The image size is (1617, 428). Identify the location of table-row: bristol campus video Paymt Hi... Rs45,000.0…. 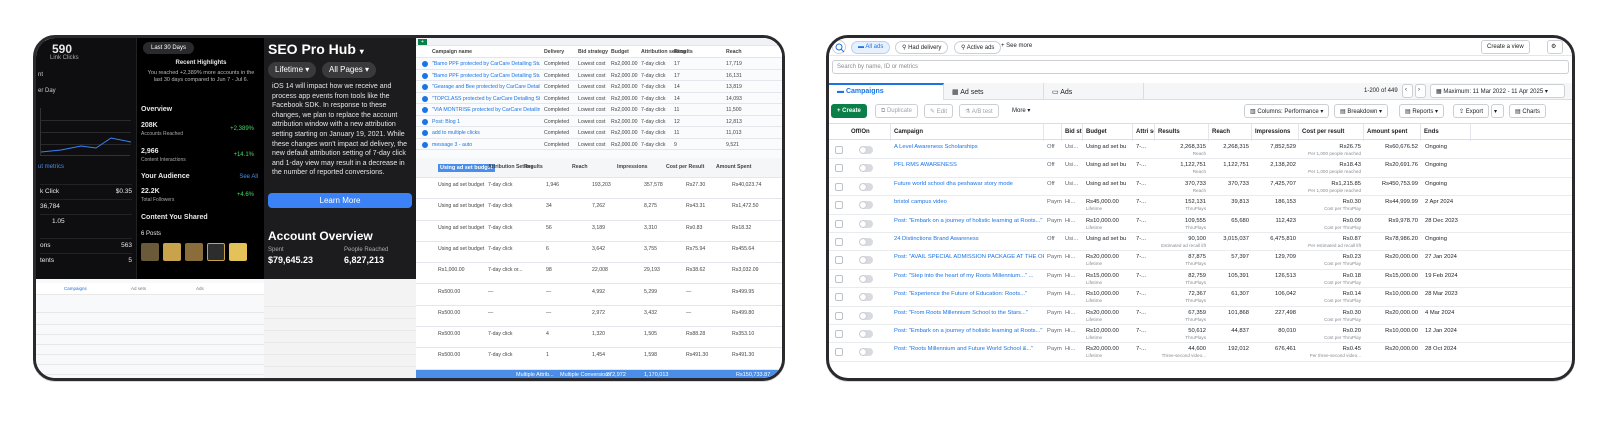
(1200, 205).